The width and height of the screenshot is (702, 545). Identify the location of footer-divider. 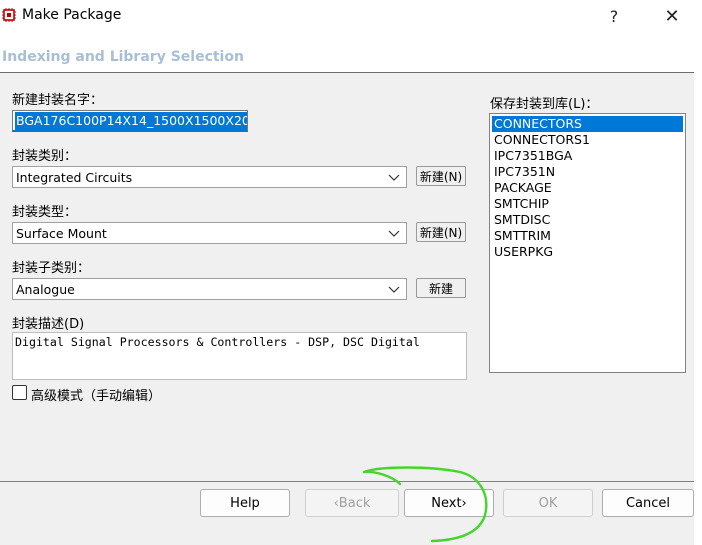
(347, 481).